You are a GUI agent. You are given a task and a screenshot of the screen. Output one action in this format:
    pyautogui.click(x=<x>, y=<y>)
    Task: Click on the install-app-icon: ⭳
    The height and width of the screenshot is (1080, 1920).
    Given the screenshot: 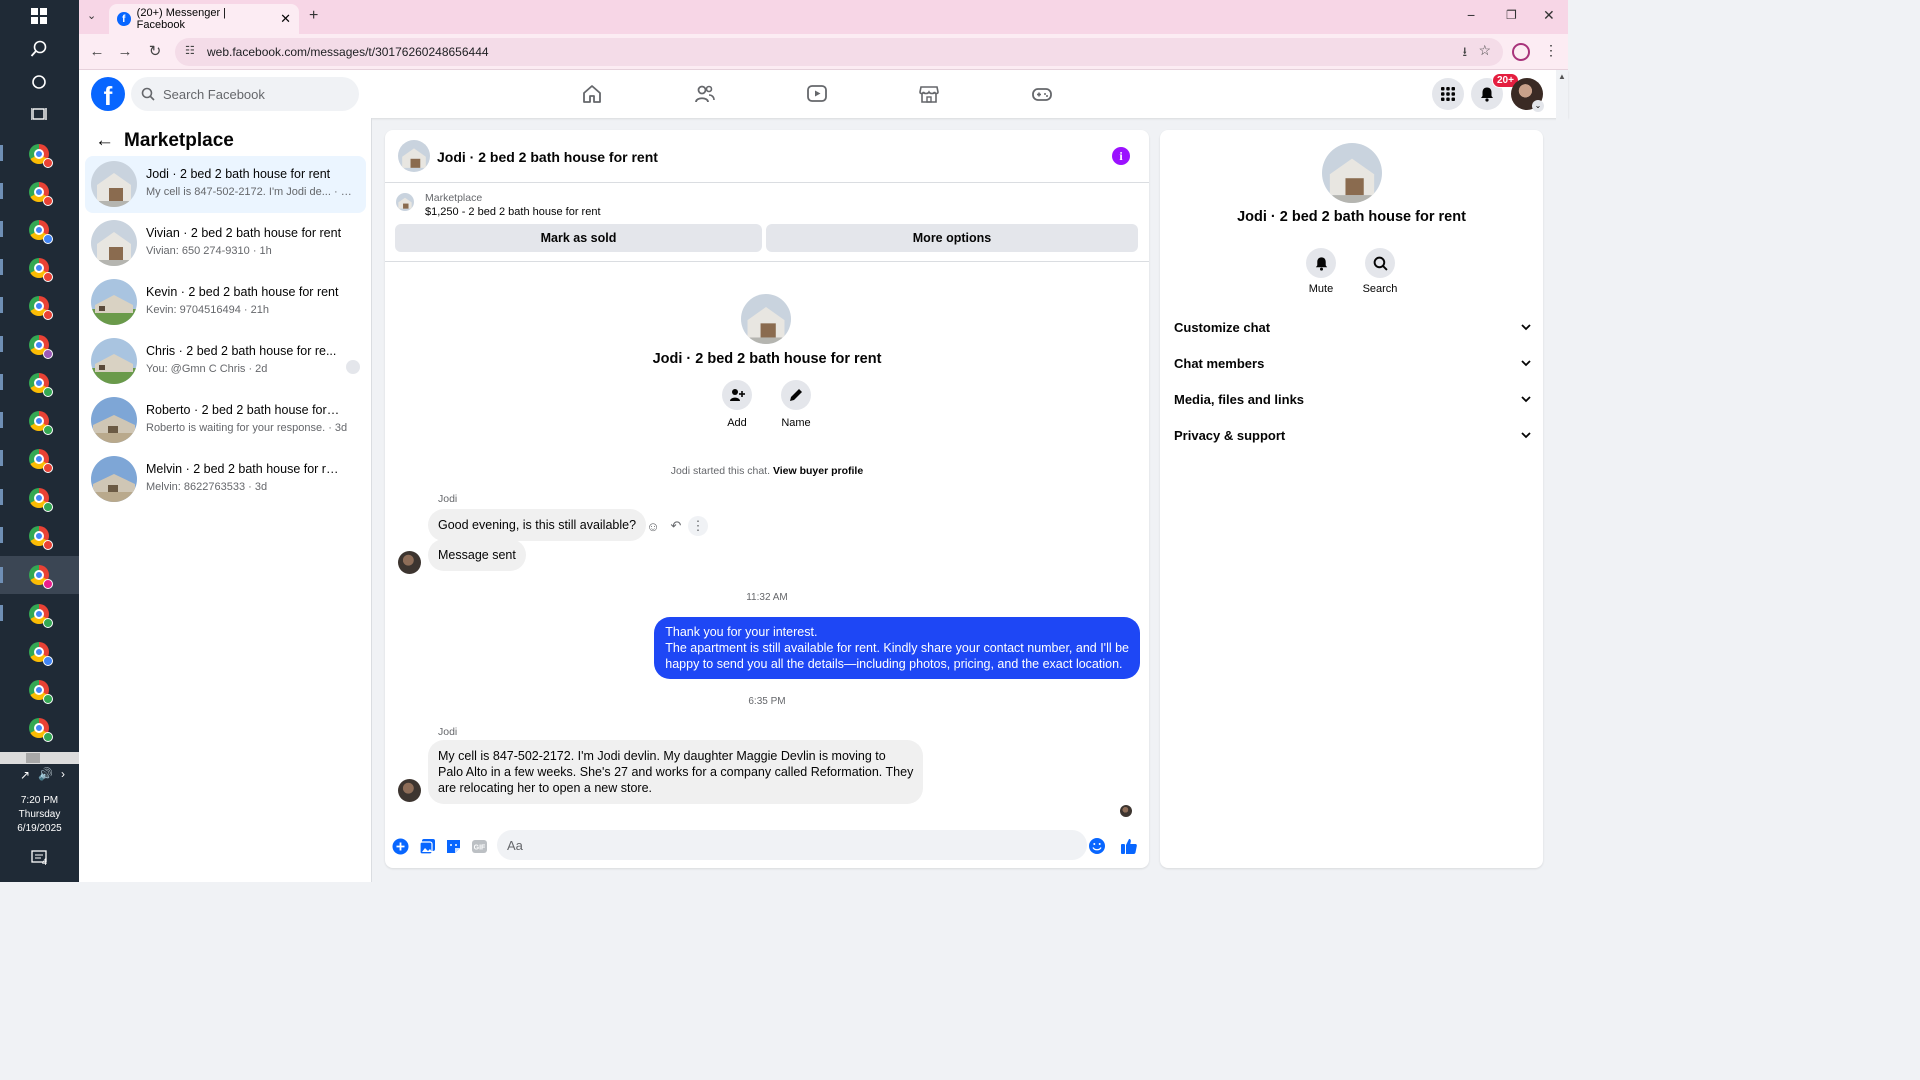 What is the action you would take?
    pyautogui.click(x=1464, y=54)
    